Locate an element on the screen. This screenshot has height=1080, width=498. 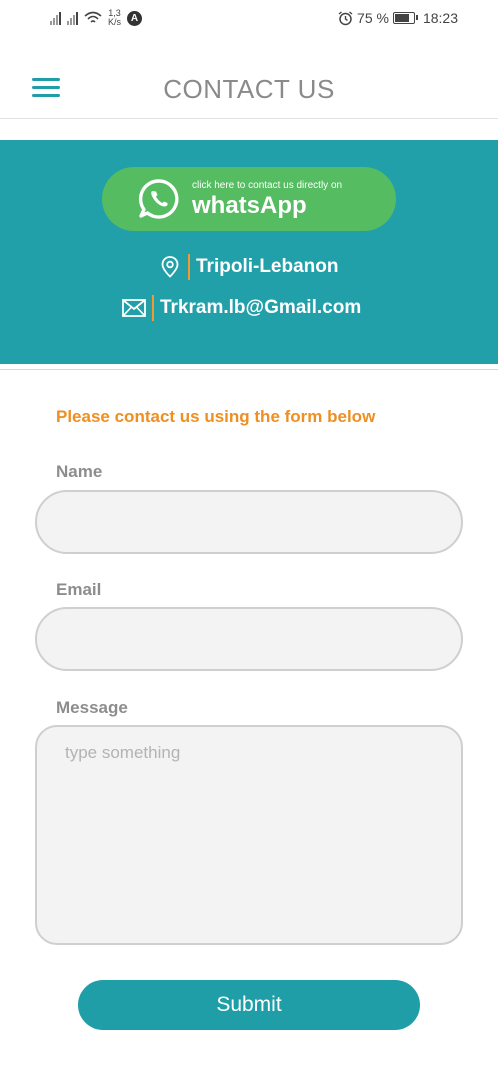
location-row: Tripoli-Lebanon is located at coordinates (248, 267).